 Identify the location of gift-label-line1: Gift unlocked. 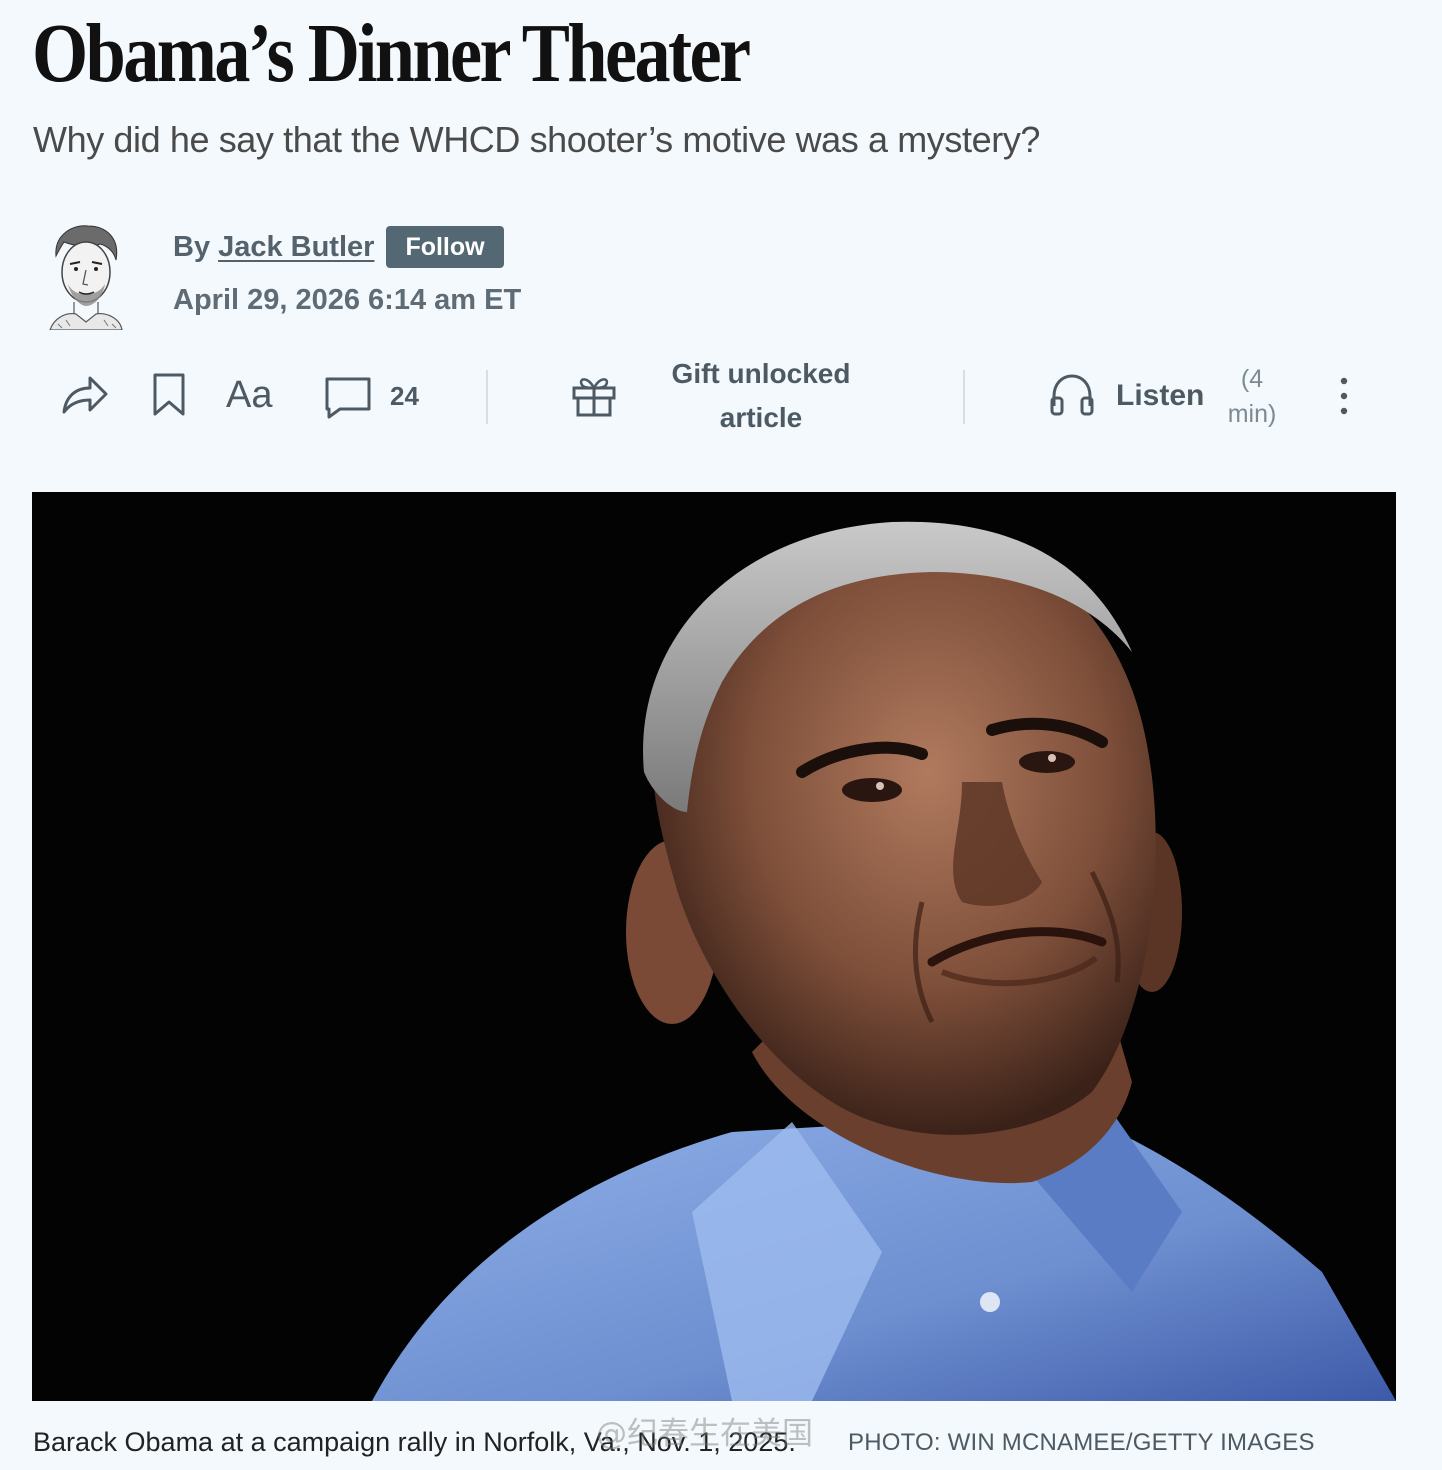
(761, 373).